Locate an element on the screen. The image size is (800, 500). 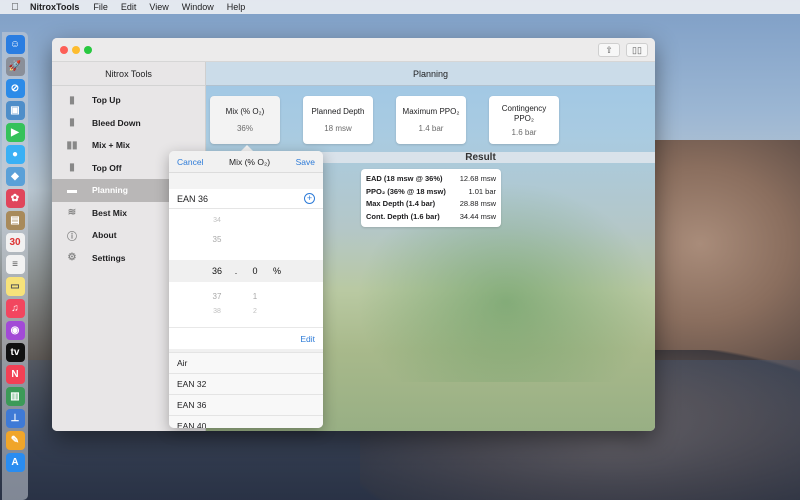
close-window-button is located at coordinates (64, 50).